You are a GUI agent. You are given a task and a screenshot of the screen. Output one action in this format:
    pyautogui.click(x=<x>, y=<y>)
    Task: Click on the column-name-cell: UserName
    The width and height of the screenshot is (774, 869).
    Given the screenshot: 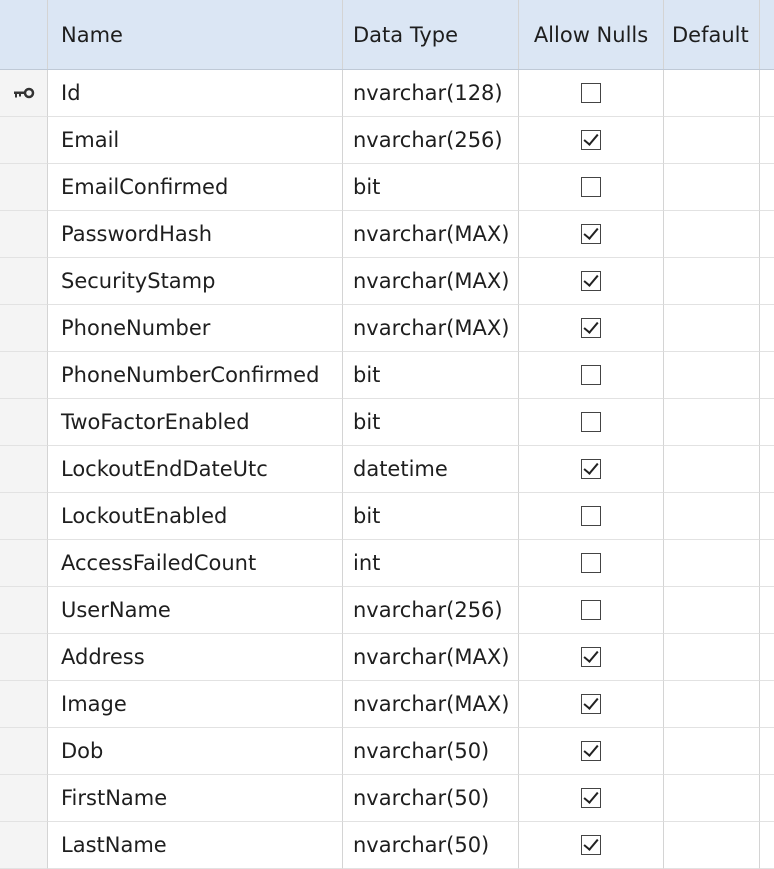 What is the action you would take?
    pyautogui.click(x=195, y=610)
    